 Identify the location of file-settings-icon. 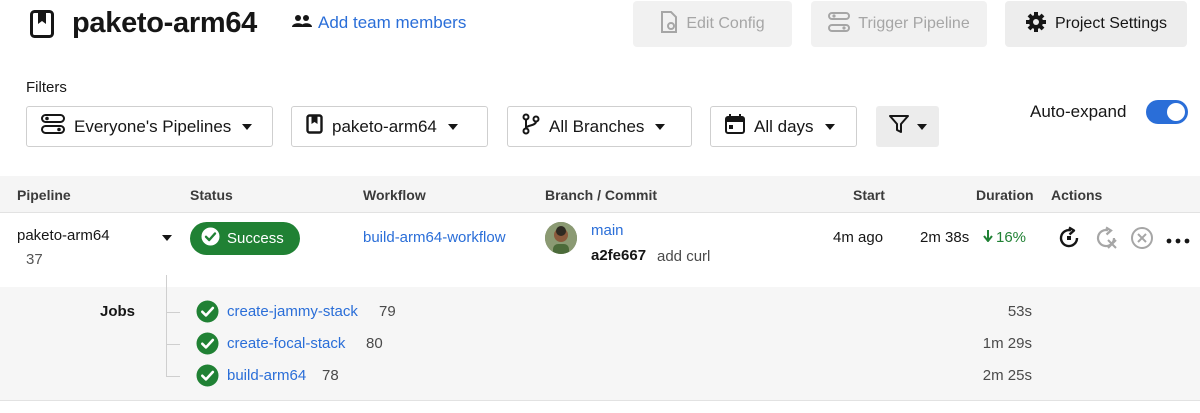
(669, 24).